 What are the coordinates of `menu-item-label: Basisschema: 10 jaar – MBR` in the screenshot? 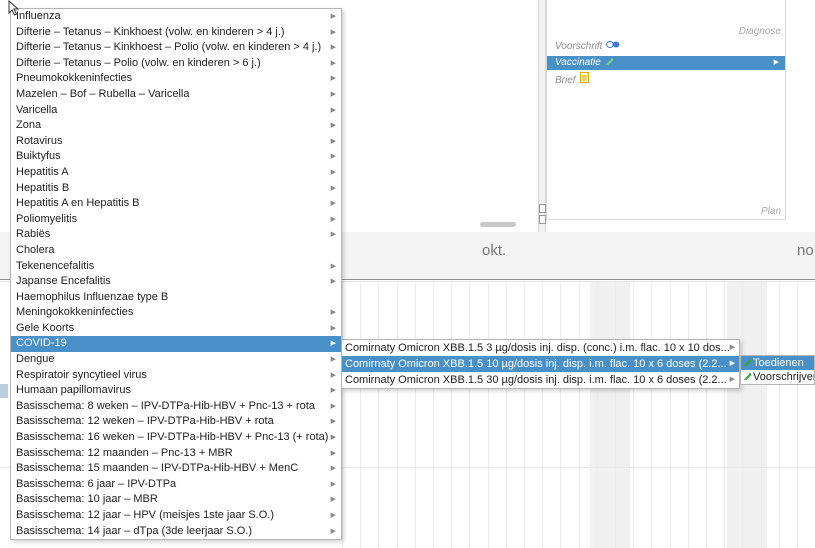 It's located at (87, 499).